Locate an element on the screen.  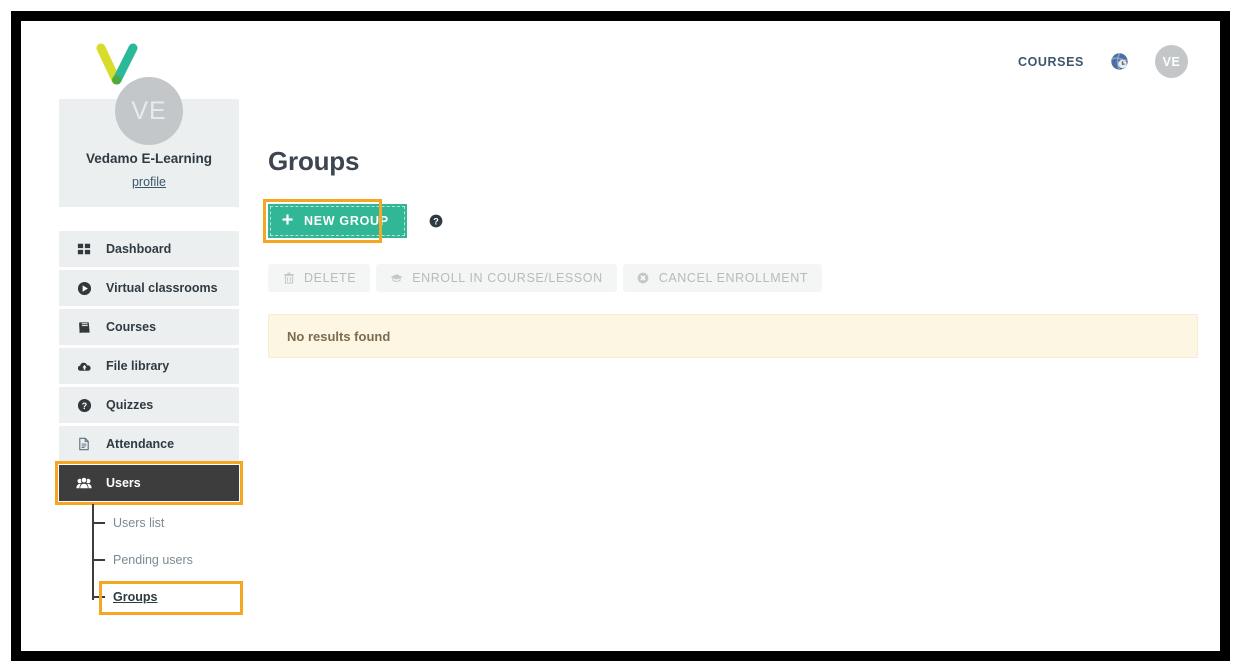
header-actions: COURSES VE is located at coordinates (1103, 61).